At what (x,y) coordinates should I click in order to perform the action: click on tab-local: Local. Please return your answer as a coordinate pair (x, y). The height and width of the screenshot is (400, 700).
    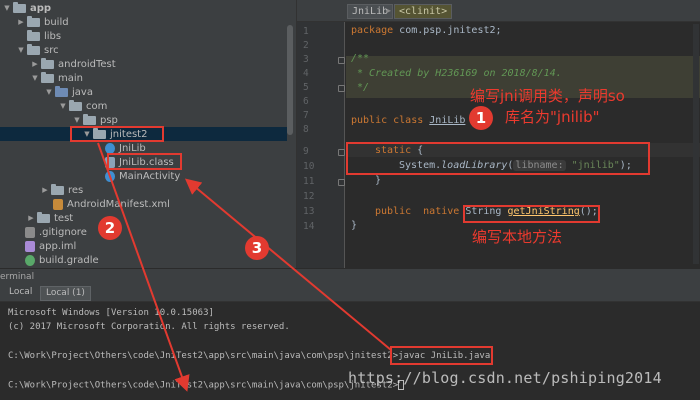
    Looking at the image, I should click on (20, 293).